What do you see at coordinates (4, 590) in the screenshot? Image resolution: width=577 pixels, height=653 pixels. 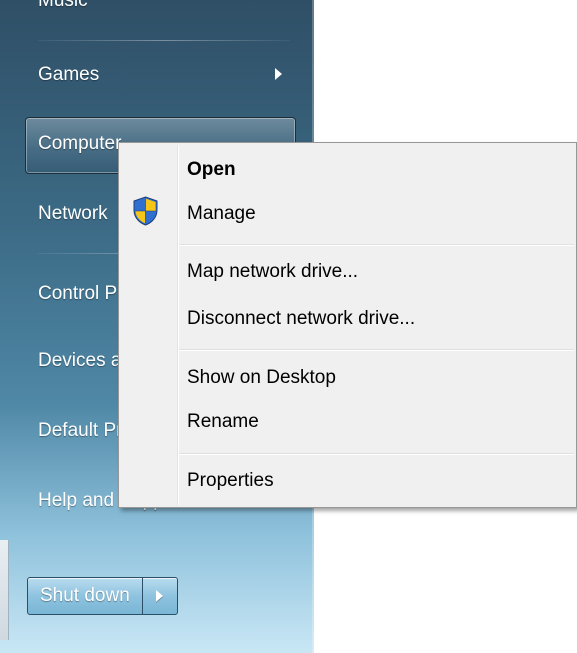 I see `start-menu-left-pane-edge` at bounding box center [4, 590].